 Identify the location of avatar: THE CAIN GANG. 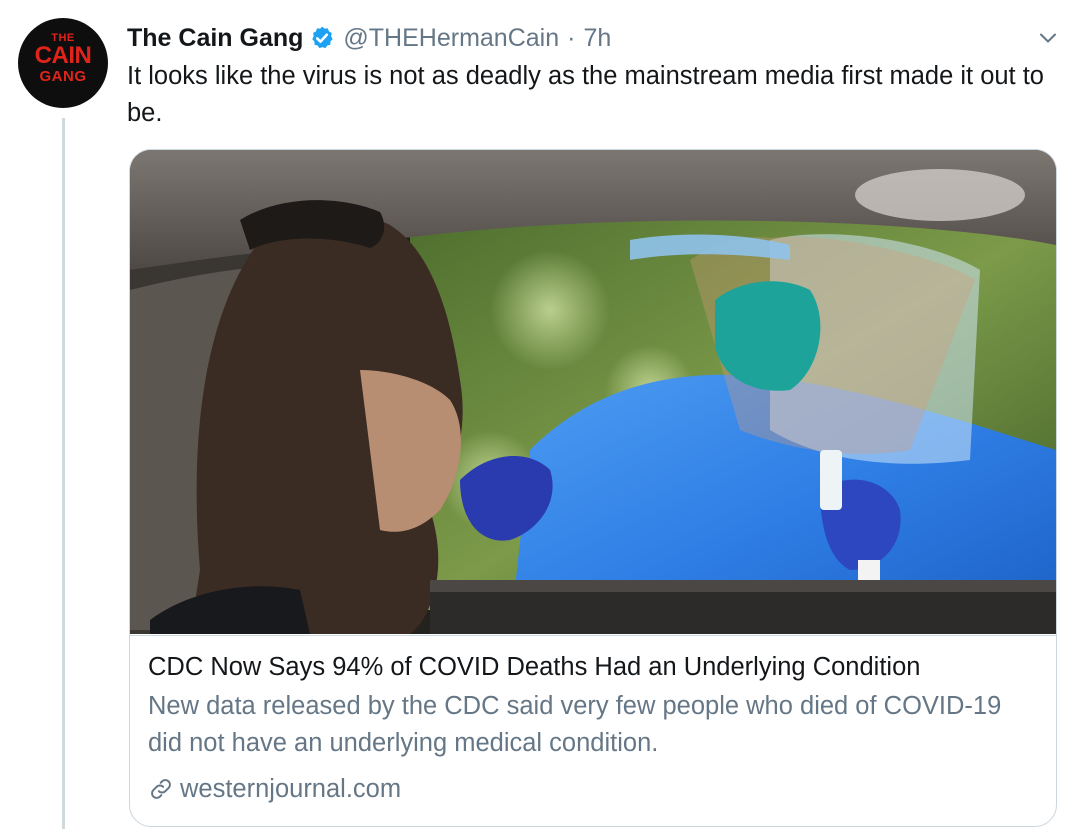
(63, 63).